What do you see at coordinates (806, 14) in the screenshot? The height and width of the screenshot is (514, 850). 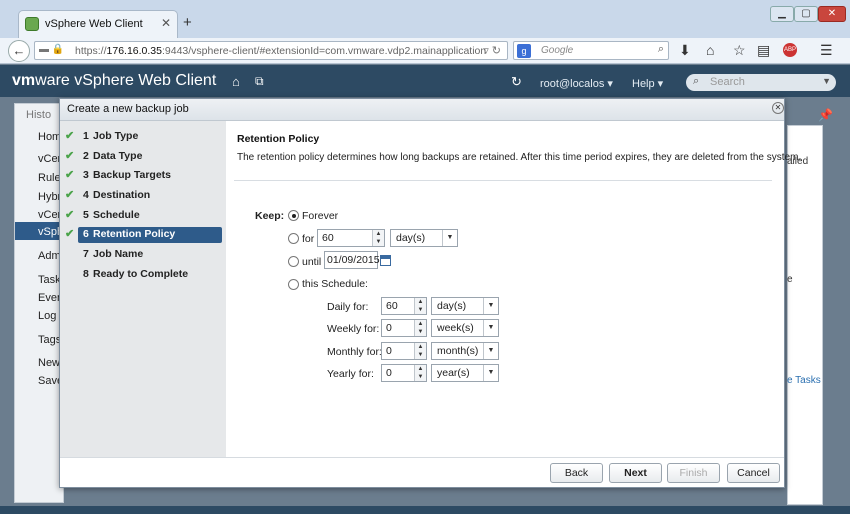 I see `maximize-button: ▢` at bounding box center [806, 14].